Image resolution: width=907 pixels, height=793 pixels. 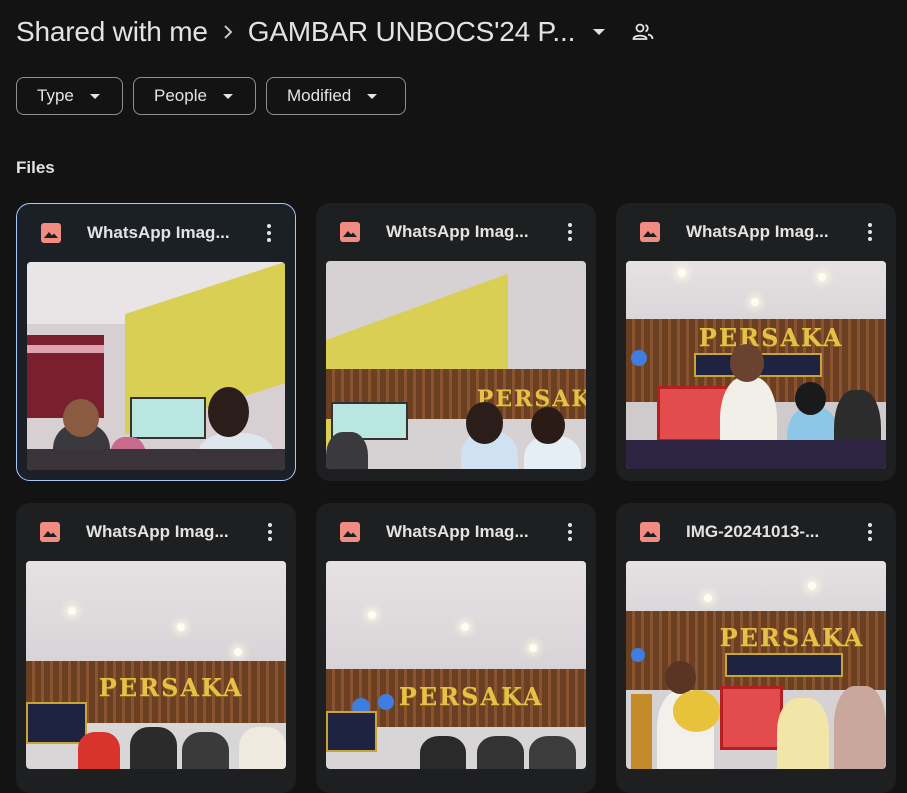 I want to click on folder-menu-dropdown, so click(x=599, y=32).